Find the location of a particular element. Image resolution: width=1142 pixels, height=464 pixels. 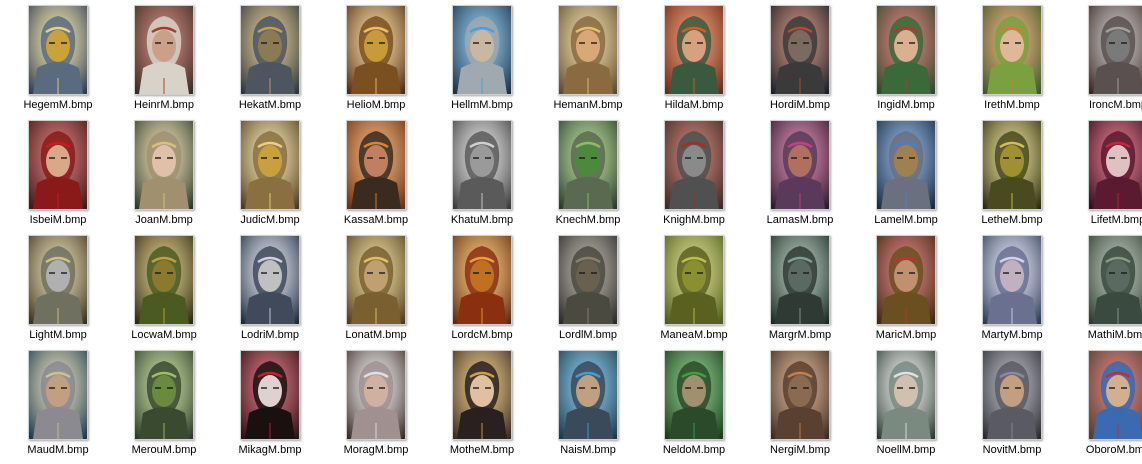

file-name: MargrM.bmp is located at coordinates (800, 335).